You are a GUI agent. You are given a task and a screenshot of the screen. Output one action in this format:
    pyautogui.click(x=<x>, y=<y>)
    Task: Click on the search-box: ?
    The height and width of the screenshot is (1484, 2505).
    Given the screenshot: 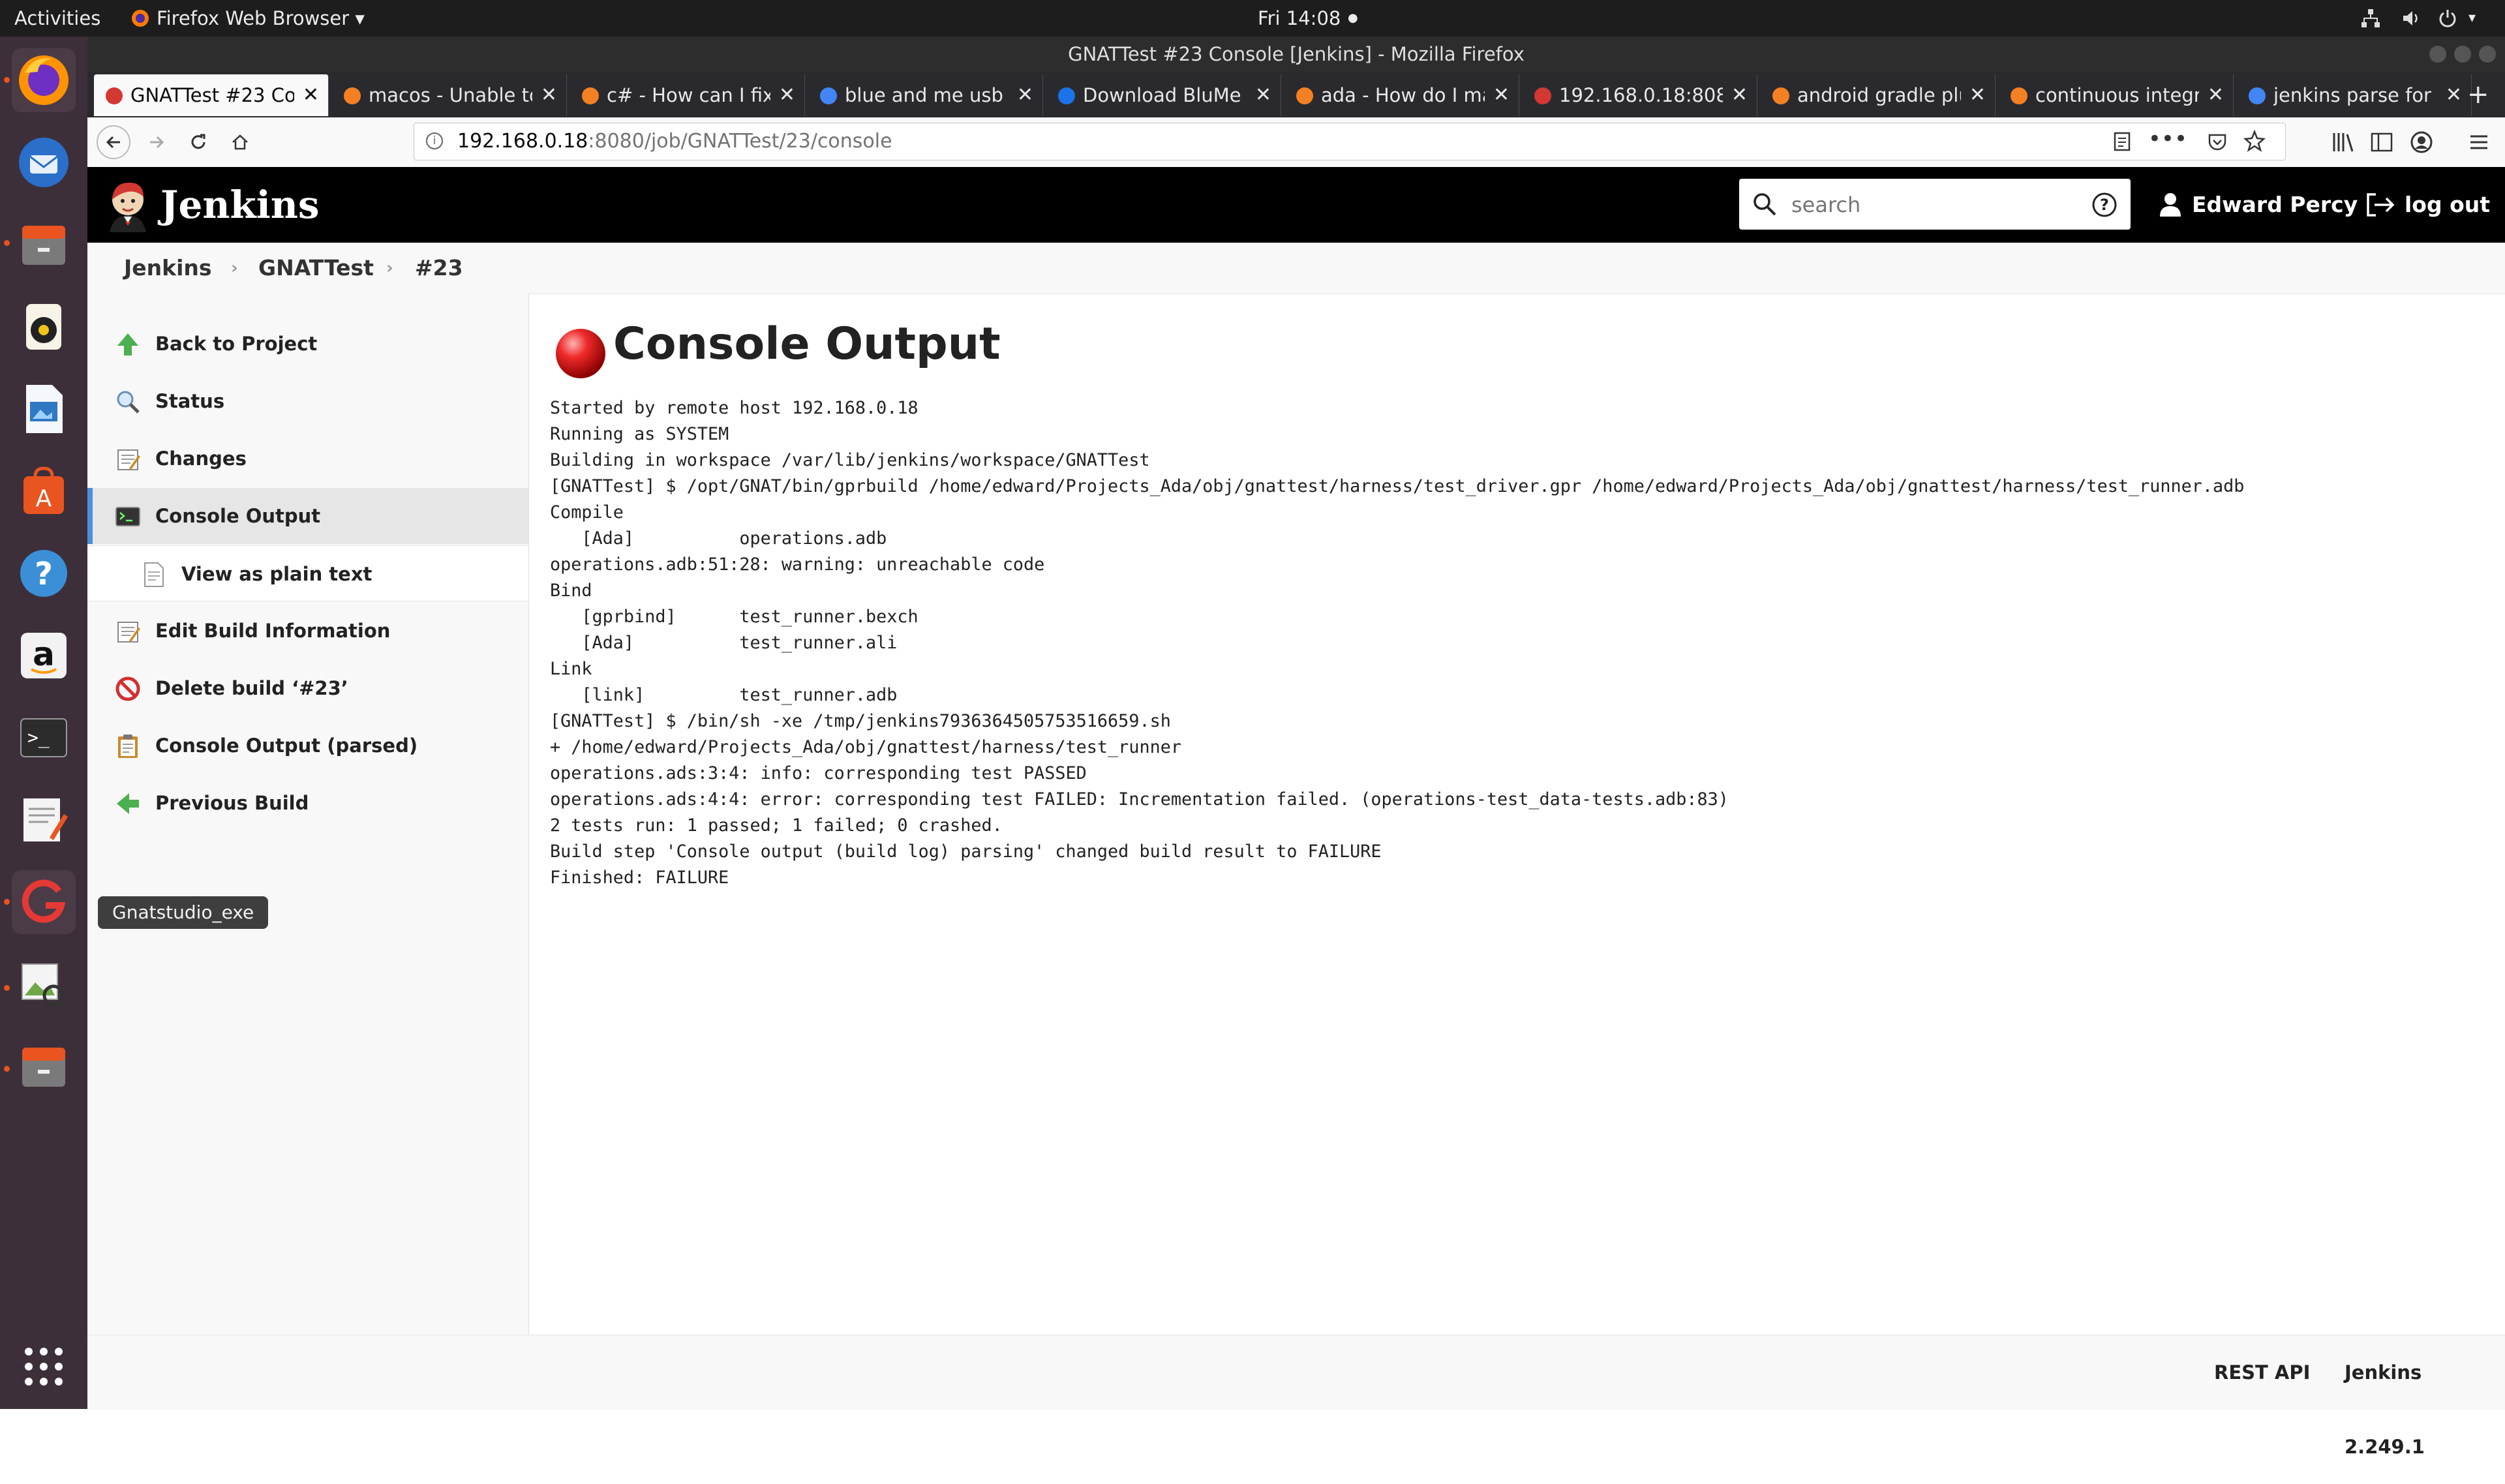 What is the action you would take?
    pyautogui.click(x=1935, y=204)
    